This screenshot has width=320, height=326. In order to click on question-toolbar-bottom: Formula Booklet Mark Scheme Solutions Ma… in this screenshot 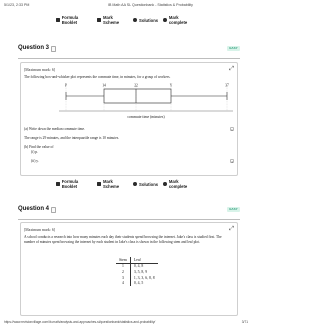, I will do `click(126, 184)`.